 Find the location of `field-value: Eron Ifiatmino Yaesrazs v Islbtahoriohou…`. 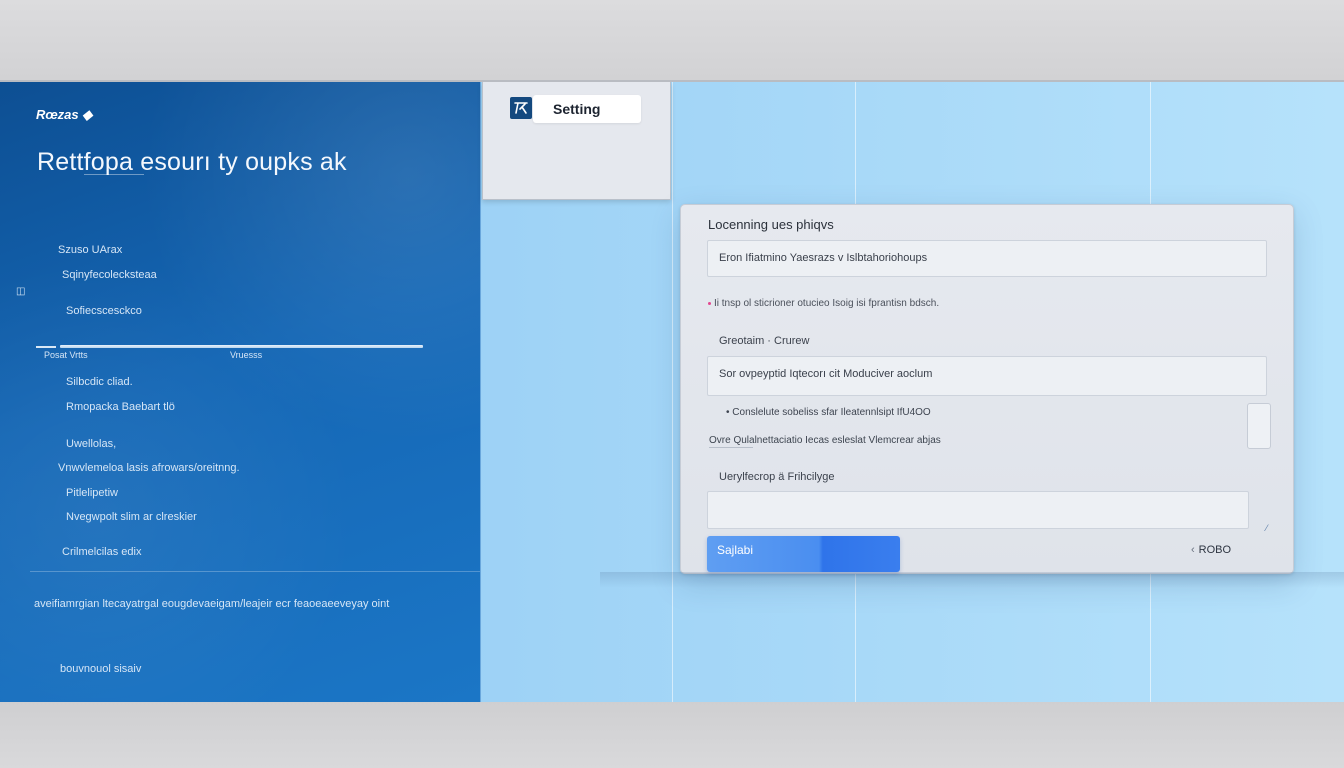

field-value: Eron Ifiatmino Yaesrazs v Islbtahoriohou… is located at coordinates (823, 258).